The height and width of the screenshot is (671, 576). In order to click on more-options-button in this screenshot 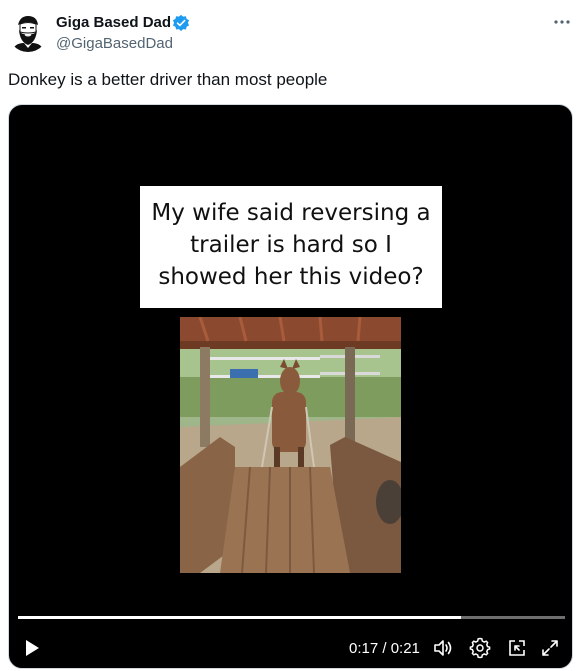, I will do `click(562, 22)`.